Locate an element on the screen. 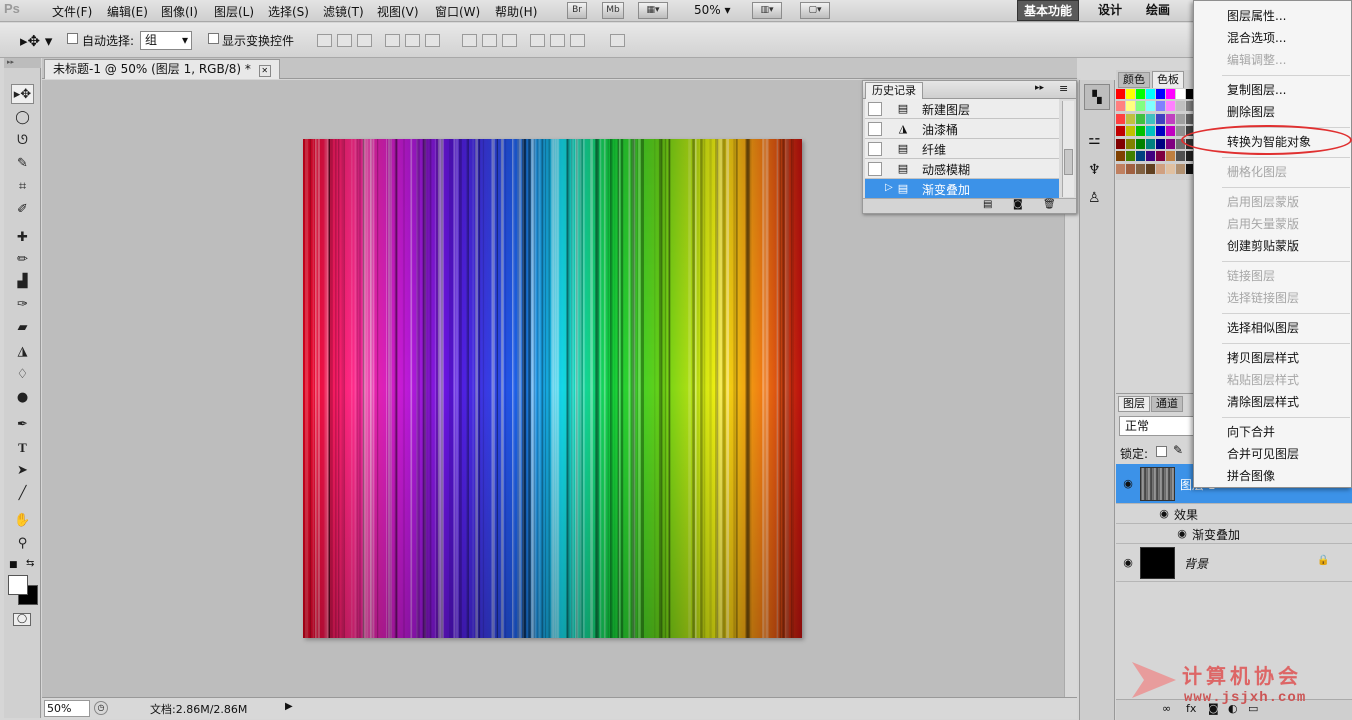  hand-tool-icon: ✋ is located at coordinates (22, 521).